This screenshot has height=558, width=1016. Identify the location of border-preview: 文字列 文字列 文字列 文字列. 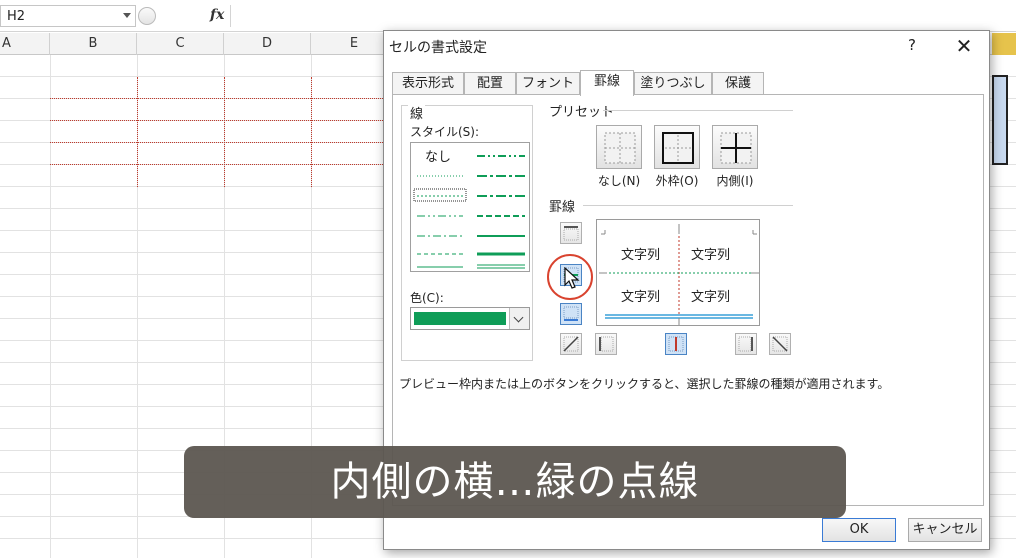
(678, 272).